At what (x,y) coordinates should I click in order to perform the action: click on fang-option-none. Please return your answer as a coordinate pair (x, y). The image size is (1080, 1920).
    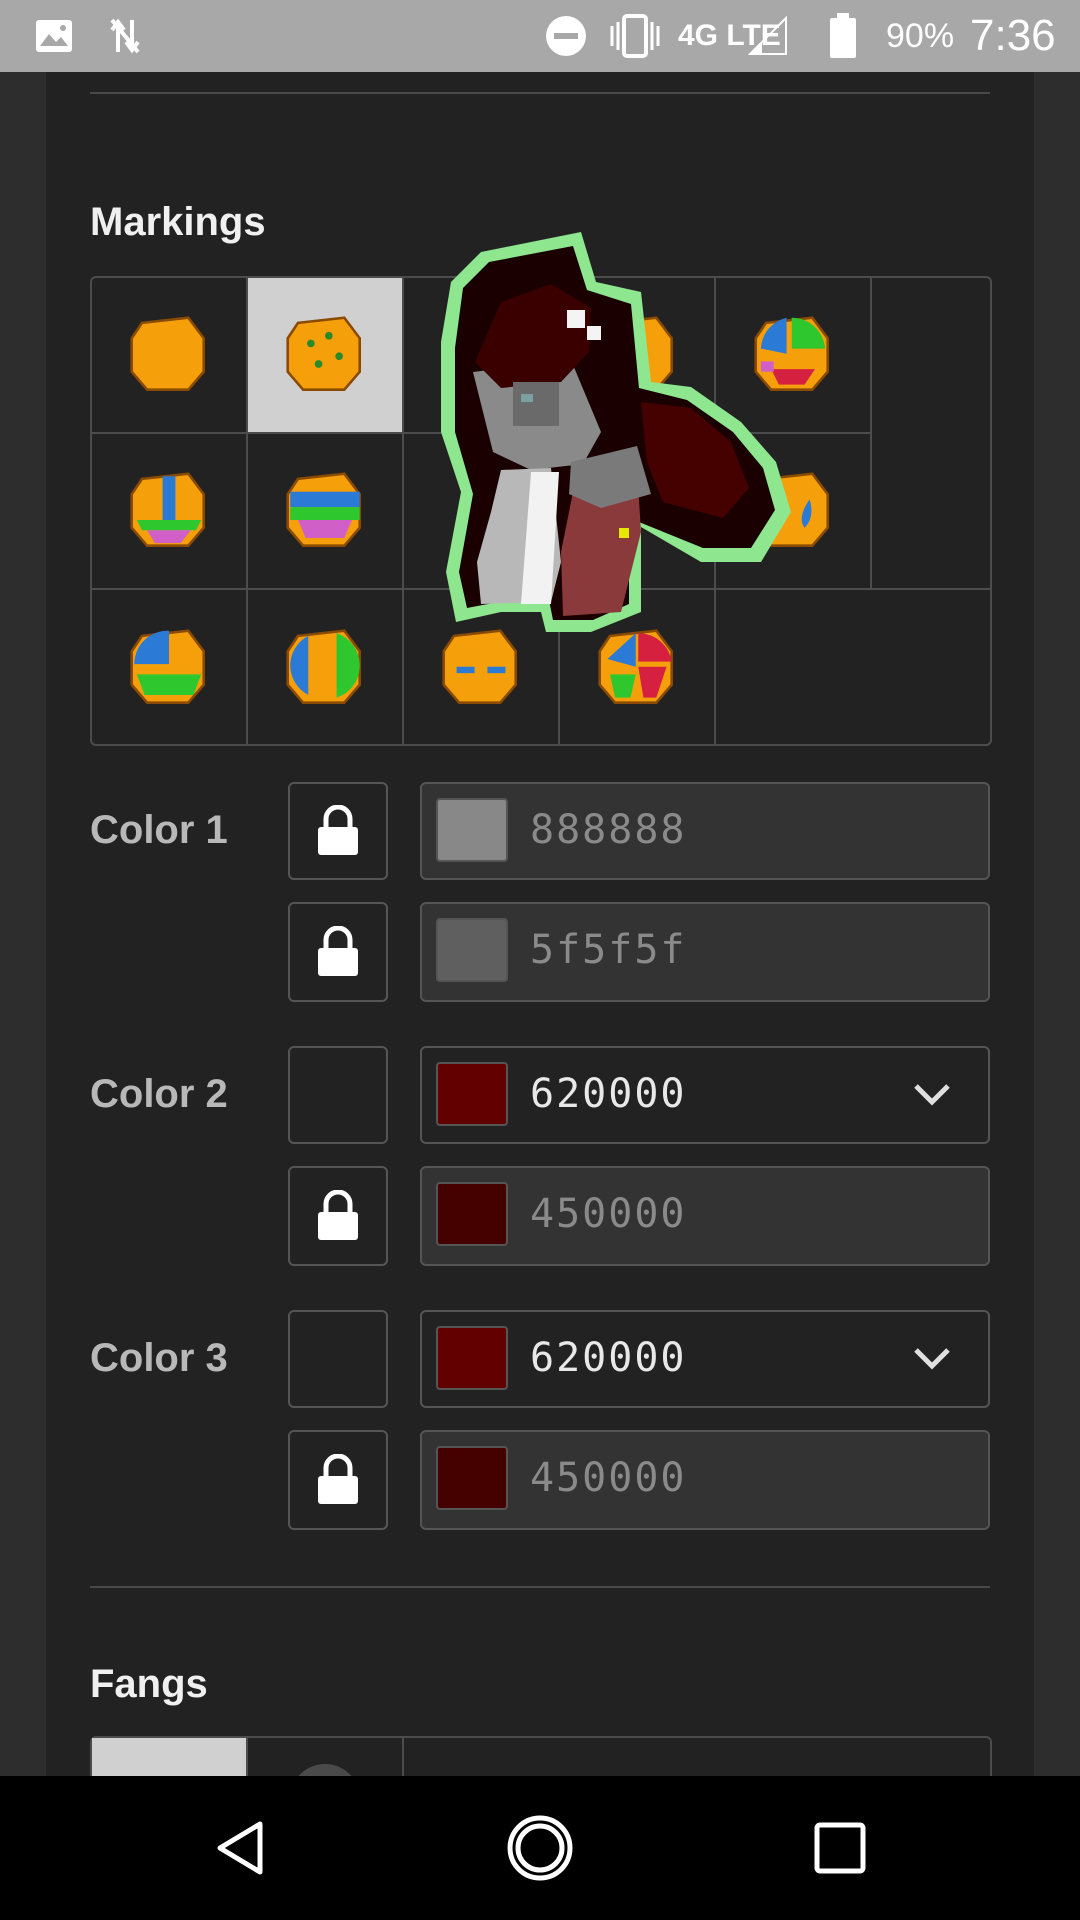
    Looking at the image, I should click on (170, 1757).